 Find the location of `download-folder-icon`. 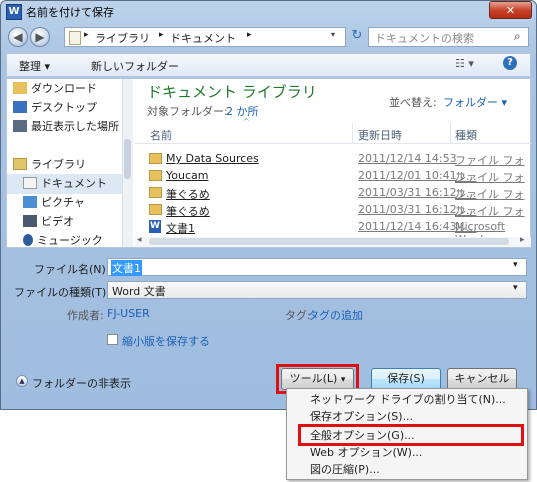

download-folder-icon is located at coordinates (20, 88).